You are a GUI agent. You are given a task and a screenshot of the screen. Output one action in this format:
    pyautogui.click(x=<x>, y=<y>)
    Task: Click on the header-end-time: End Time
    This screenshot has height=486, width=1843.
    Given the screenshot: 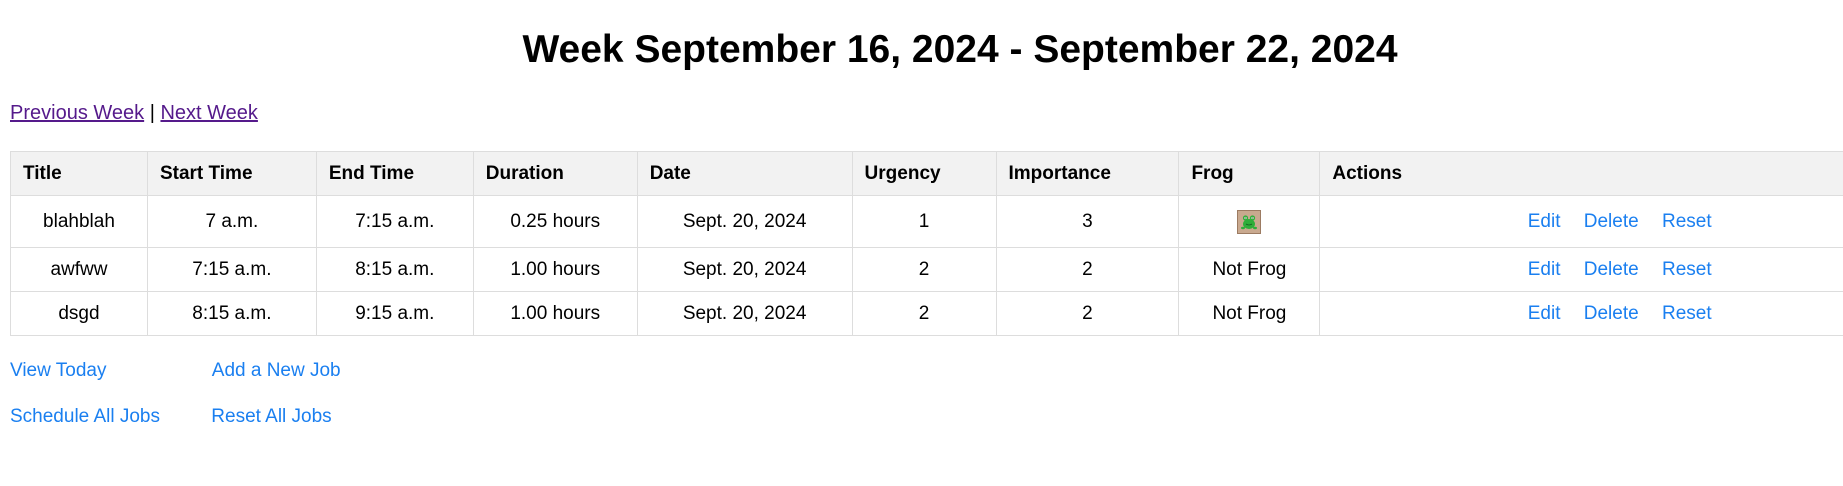 What is the action you would take?
    pyautogui.click(x=394, y=173)
    